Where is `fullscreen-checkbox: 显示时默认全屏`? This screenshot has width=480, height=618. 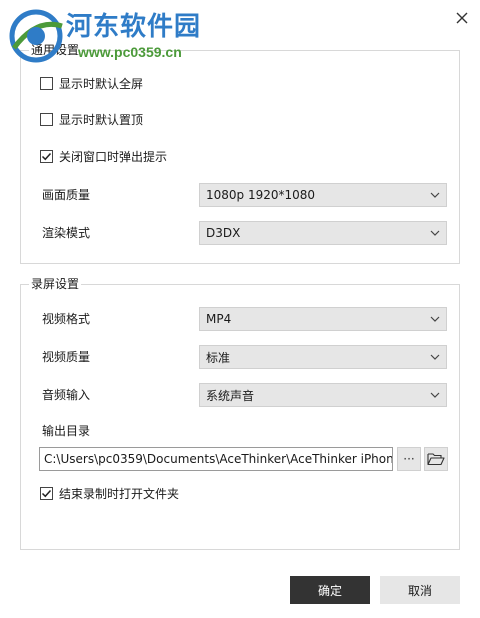 fullscreen-checkbox: 显示时默认全屏 is located at coordinates (91, 83).